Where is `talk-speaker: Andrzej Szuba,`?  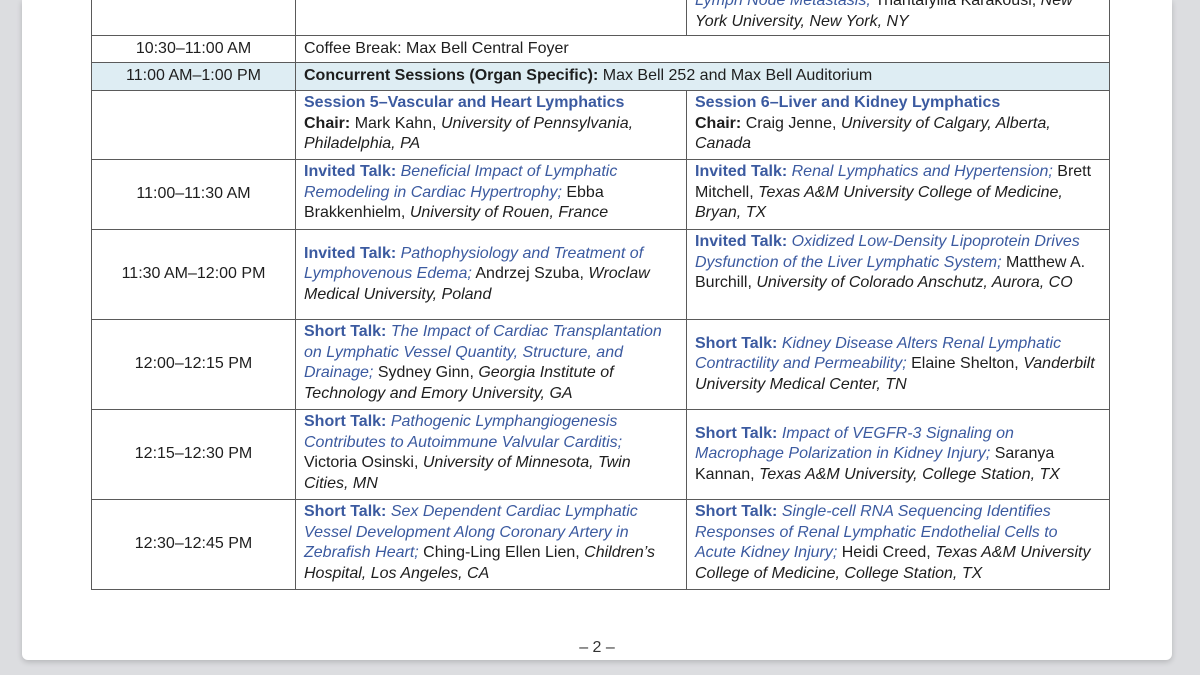
talk-speaker: Andrzej Szuba, is located at coordinates (529, 274).